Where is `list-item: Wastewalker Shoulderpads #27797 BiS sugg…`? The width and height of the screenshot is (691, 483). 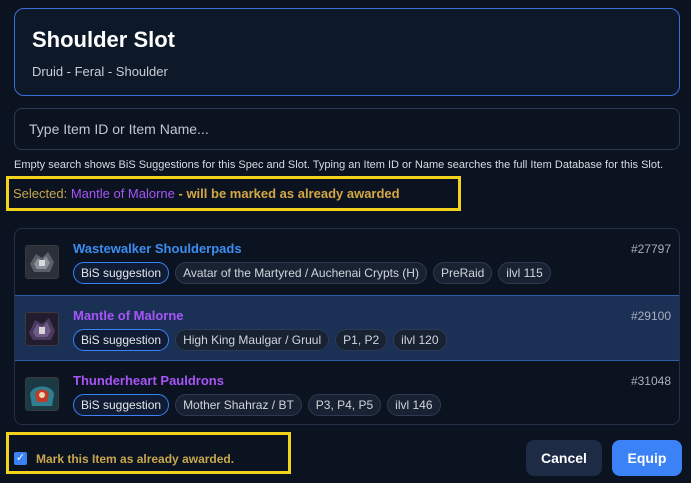 list-item: Wastewalker Shoulderpads #27797 BiS sugg… is located at coordinates (347, 262).